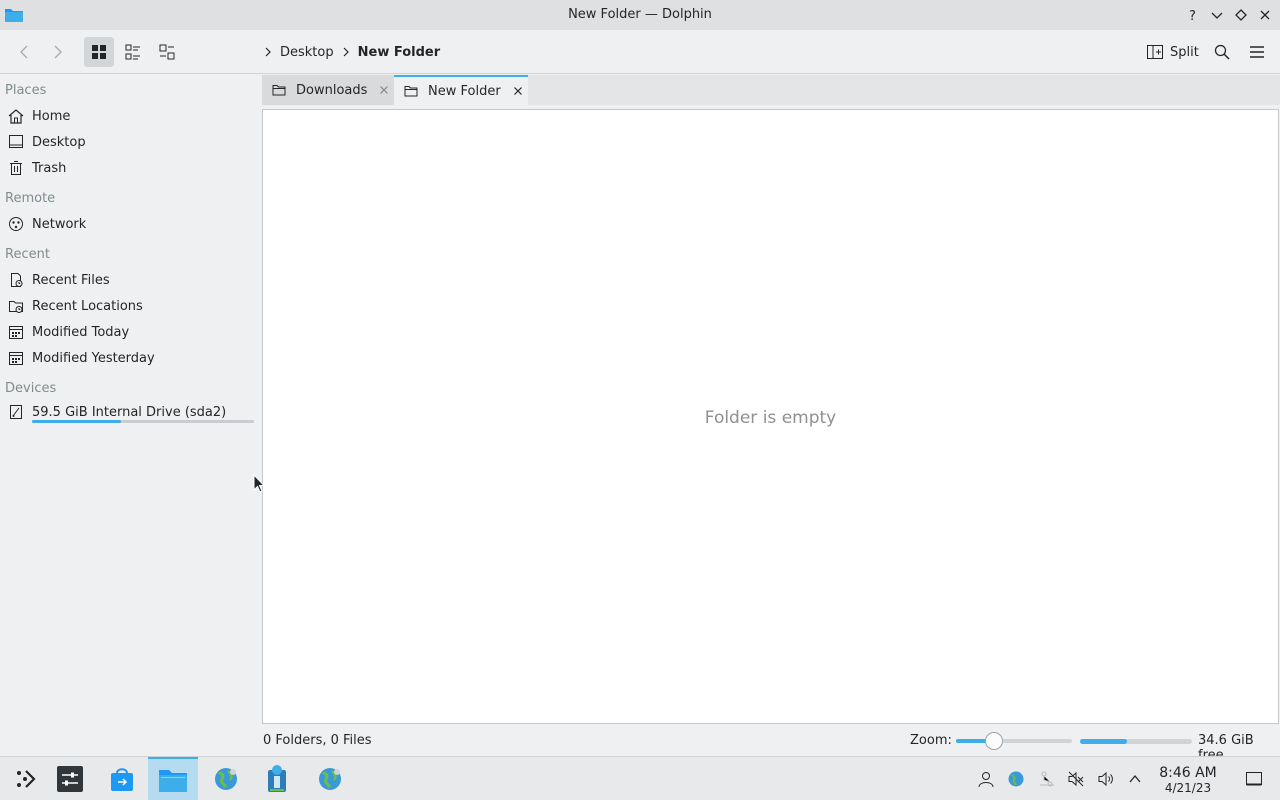  What do you see at coordinates (129, 116) in the screenshot?
I see `place-home: Home` at bounding box center [129, 116].